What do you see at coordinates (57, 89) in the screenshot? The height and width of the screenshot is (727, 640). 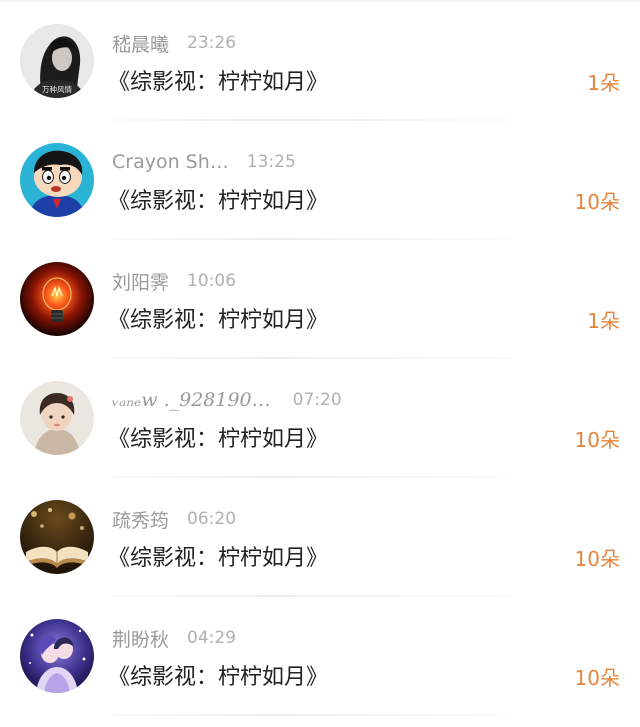 I see `avatar-text: 万种风情` at bounding box center [57, 89].